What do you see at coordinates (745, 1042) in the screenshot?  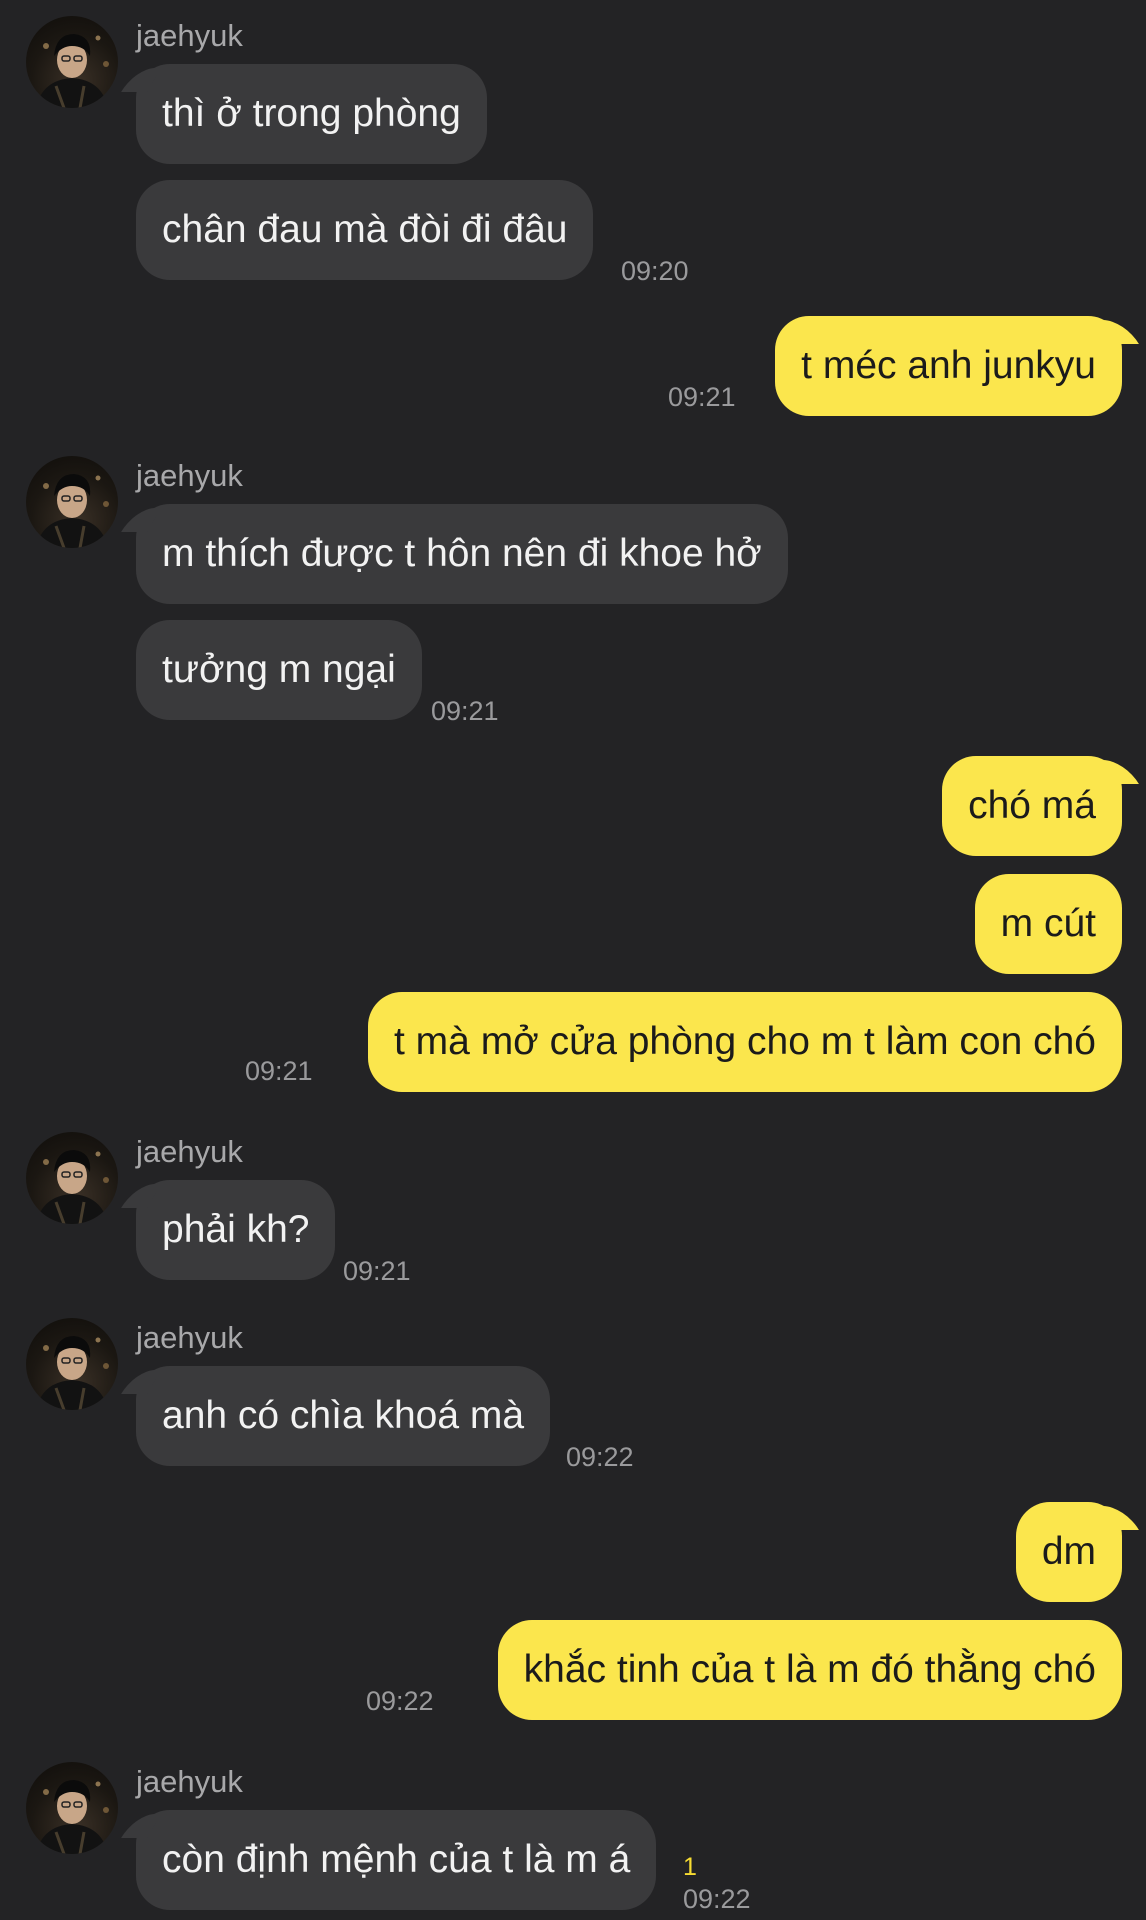 I see `message-bubble-outgoing: t mà mở cửa phòng cho m t làm con chó` at bounding box center [745, 1042].